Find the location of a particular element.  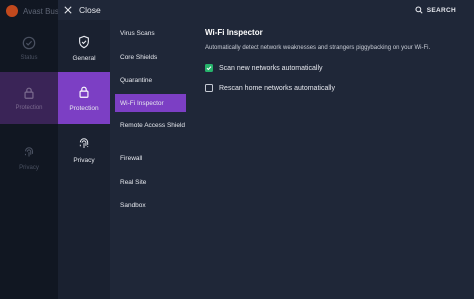

search-button-label: SEARCH is located at coordinates (441, 10).